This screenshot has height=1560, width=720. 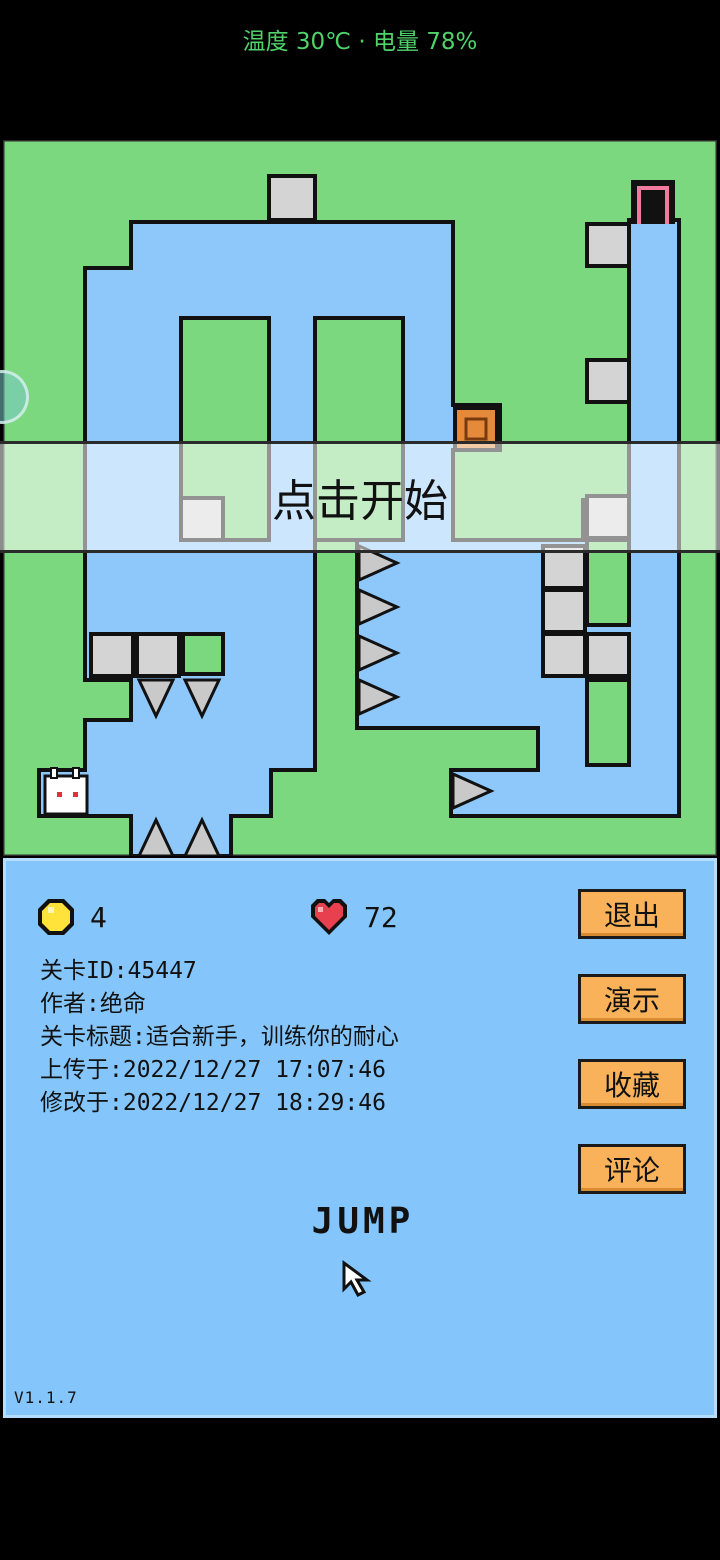 I want to click on exit-button: 退出, so click(x=632, y=914).